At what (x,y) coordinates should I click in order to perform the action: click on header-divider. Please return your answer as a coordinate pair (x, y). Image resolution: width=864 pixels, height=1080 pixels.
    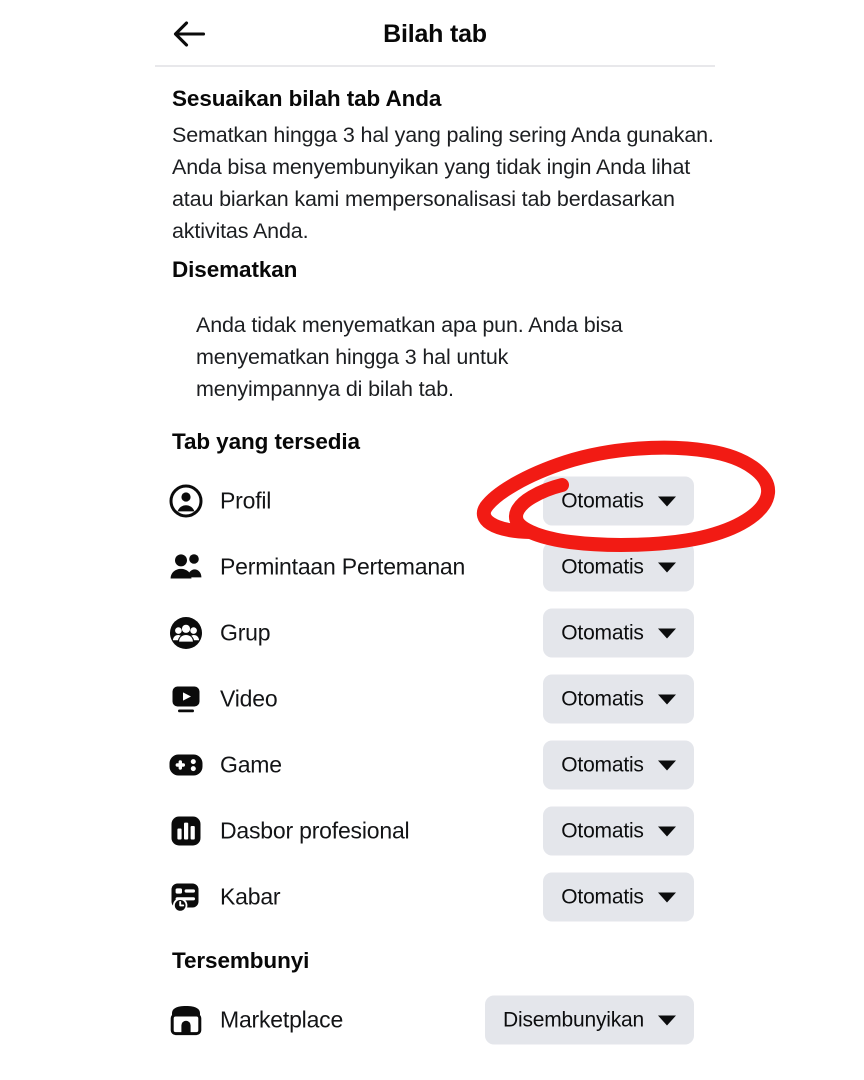
    Looking at the image, I should click on (435, 66).